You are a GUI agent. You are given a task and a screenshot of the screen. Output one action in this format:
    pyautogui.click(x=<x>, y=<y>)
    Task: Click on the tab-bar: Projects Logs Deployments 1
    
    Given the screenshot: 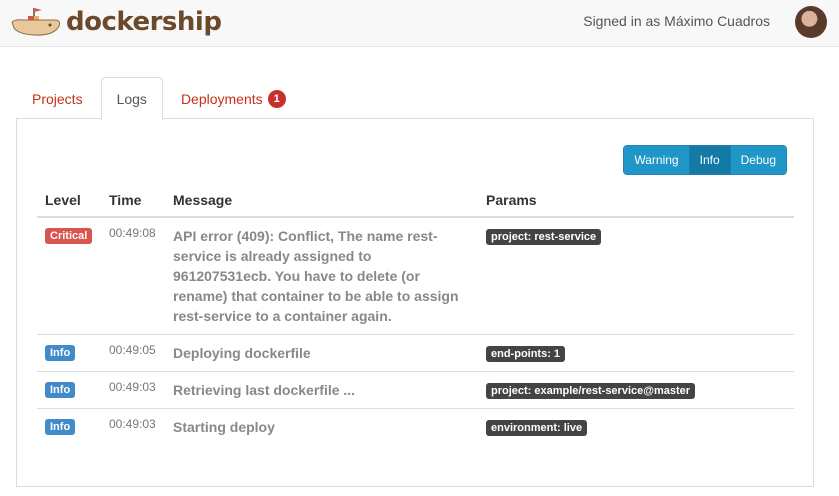 What is the action you would take?
    pyautogui.click(x=160, y=98)
    